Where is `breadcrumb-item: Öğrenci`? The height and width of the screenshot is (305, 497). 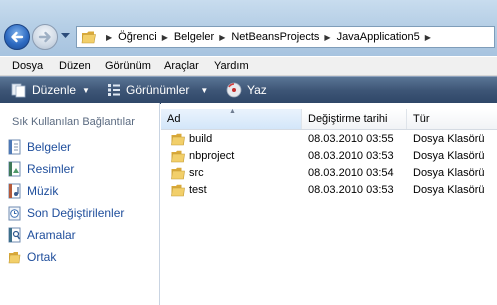 breadcrumb-item: Öğrenci is located at coordinates (137, 37).